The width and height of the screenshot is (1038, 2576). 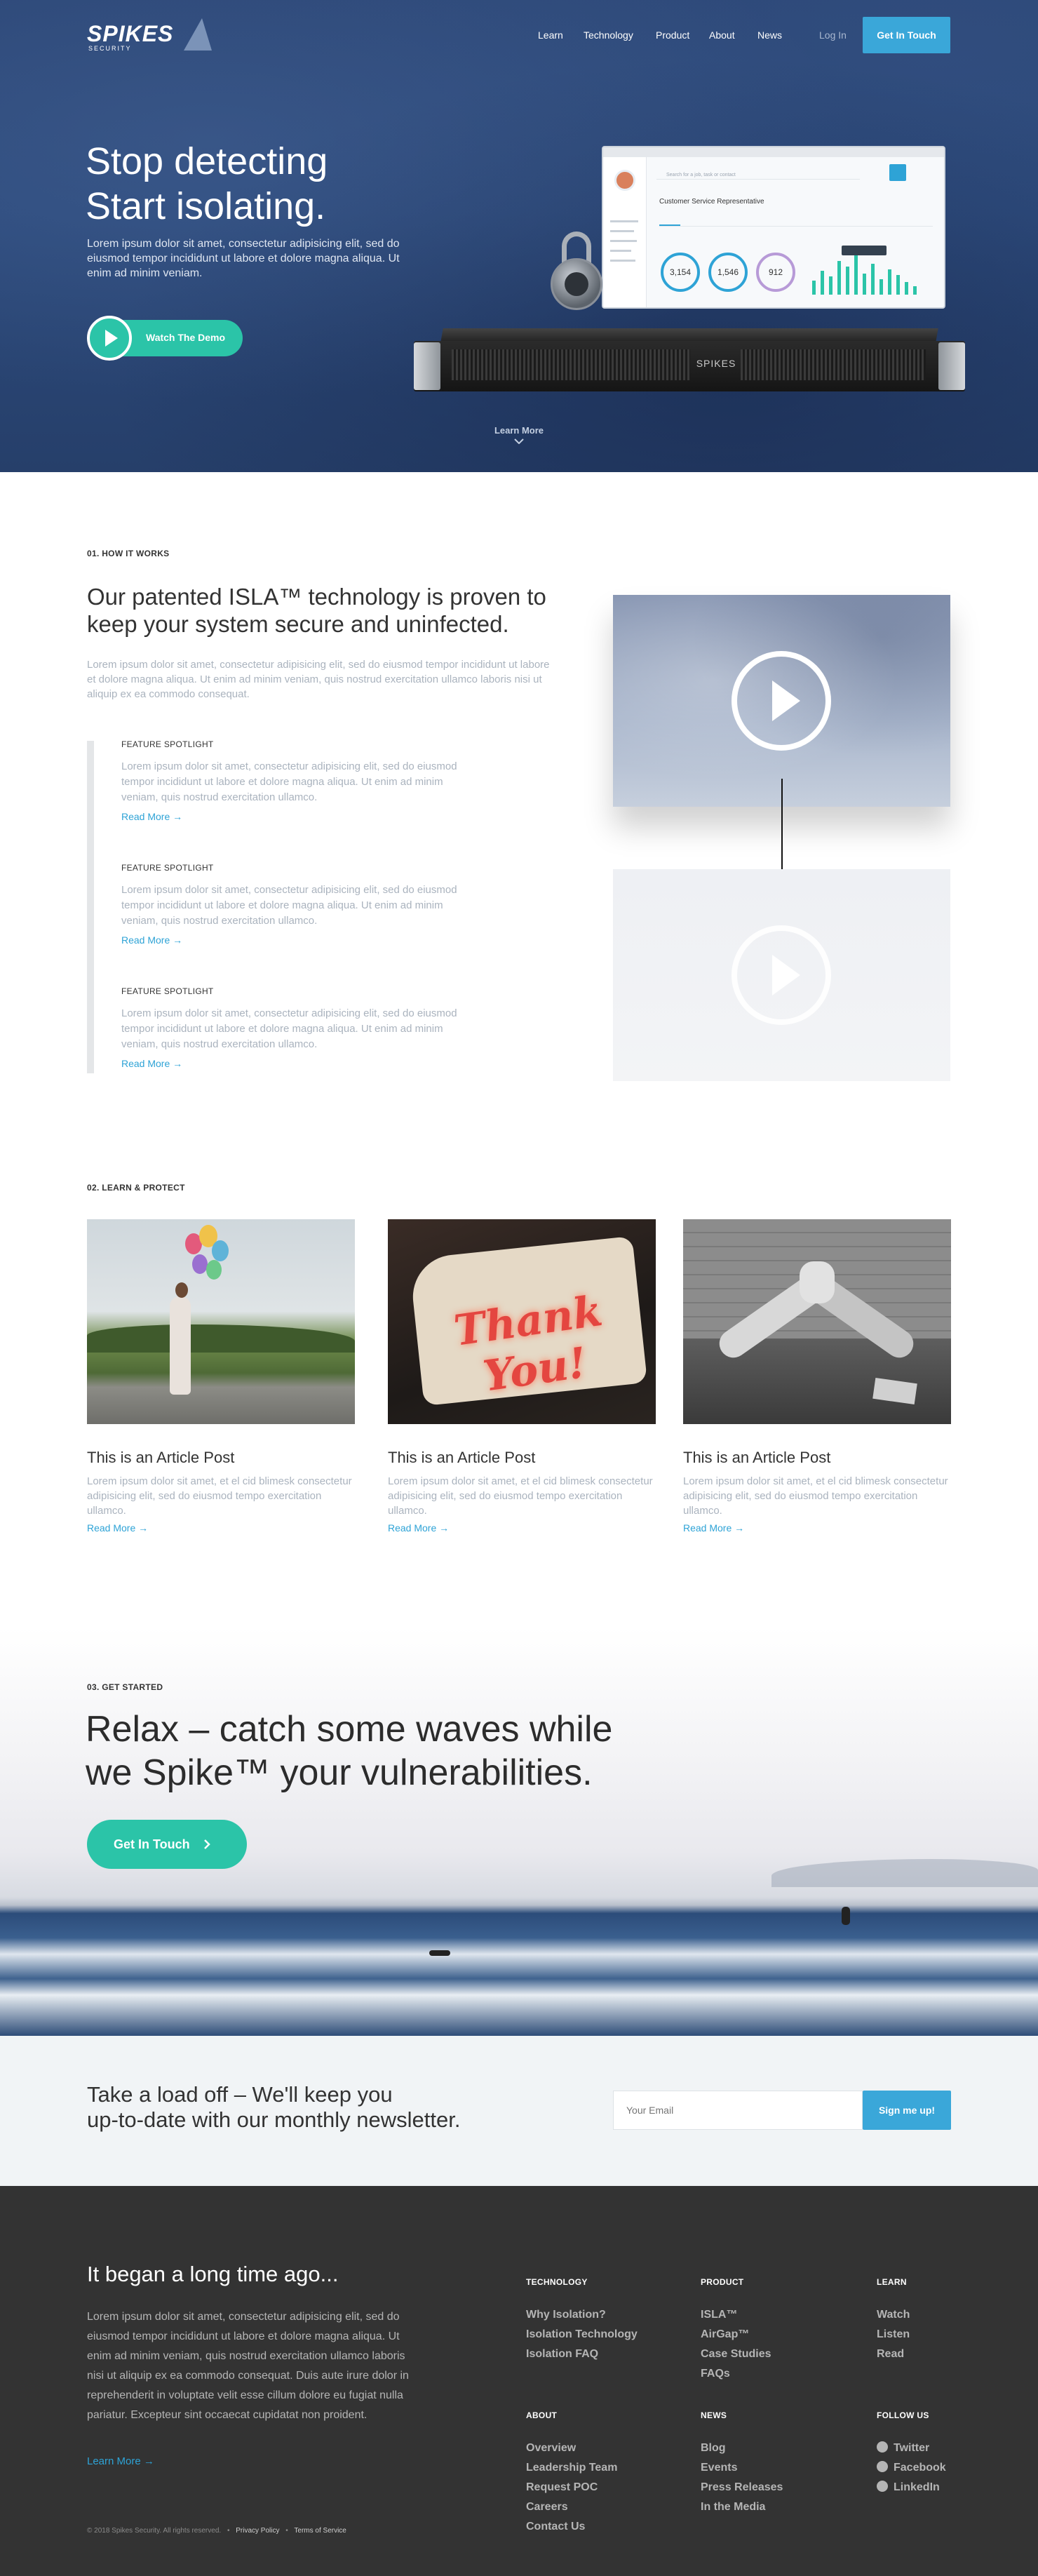 What do you see at coordinates (778, 2354) in the screenshot?
I see `footer-link: Case Studies` at bounding box center [778, 2354].